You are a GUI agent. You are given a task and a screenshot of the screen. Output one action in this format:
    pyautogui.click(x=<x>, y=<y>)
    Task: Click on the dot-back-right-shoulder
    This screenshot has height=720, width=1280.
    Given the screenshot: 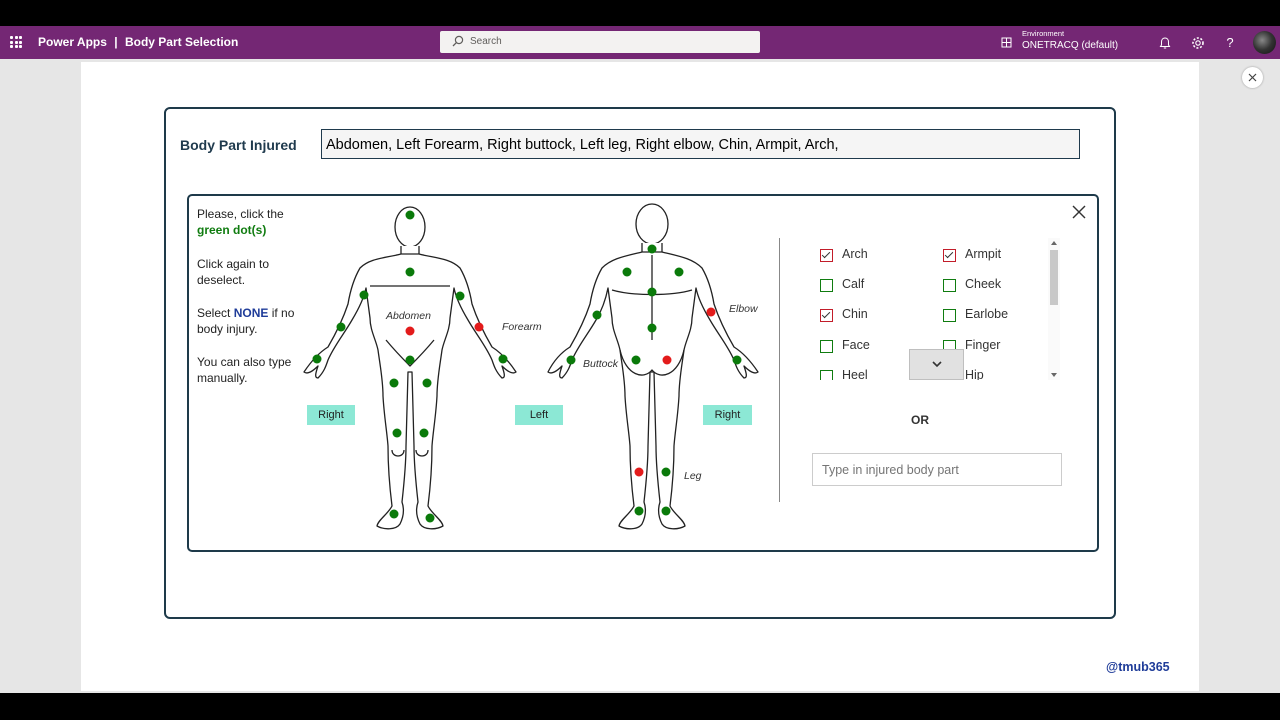 What is the action you would take?
    pyautogui.click(x=627, y=272)
    